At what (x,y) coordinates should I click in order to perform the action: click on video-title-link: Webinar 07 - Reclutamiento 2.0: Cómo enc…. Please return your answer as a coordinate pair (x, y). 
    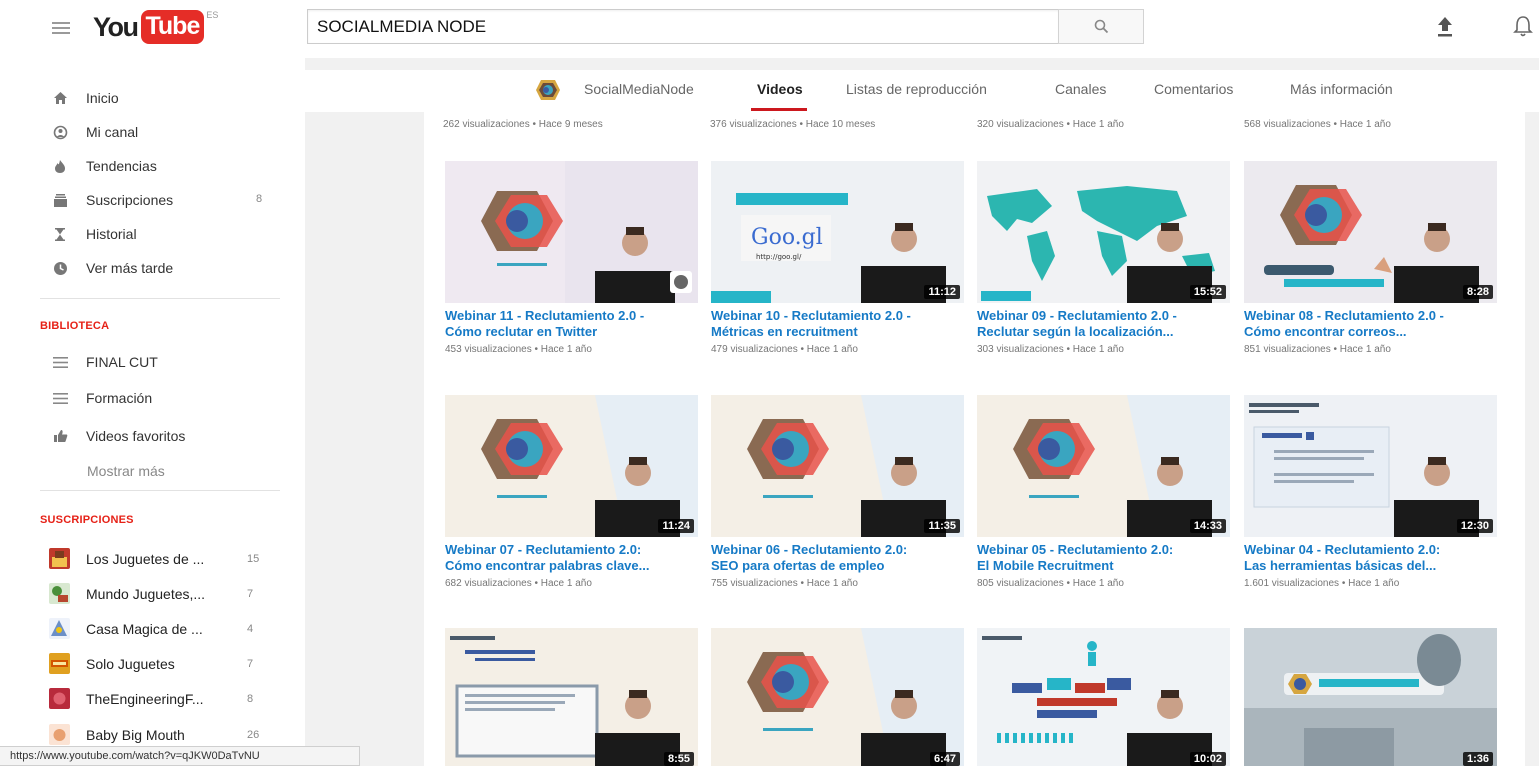
    Looking at the image, I should click on (574, 558).